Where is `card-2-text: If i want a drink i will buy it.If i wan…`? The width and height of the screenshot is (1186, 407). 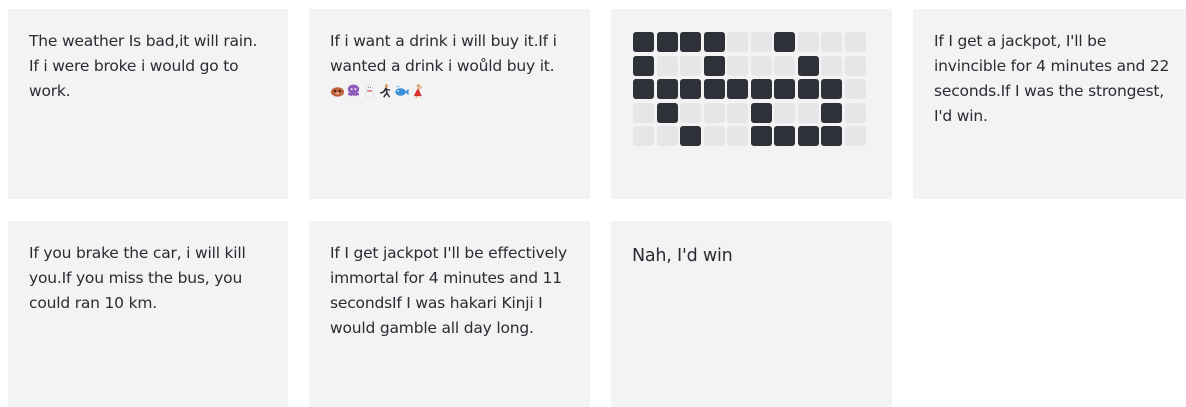
card-2-text: If i want a drink i will buy it.If i wan… is located at coordinates (446, 53).